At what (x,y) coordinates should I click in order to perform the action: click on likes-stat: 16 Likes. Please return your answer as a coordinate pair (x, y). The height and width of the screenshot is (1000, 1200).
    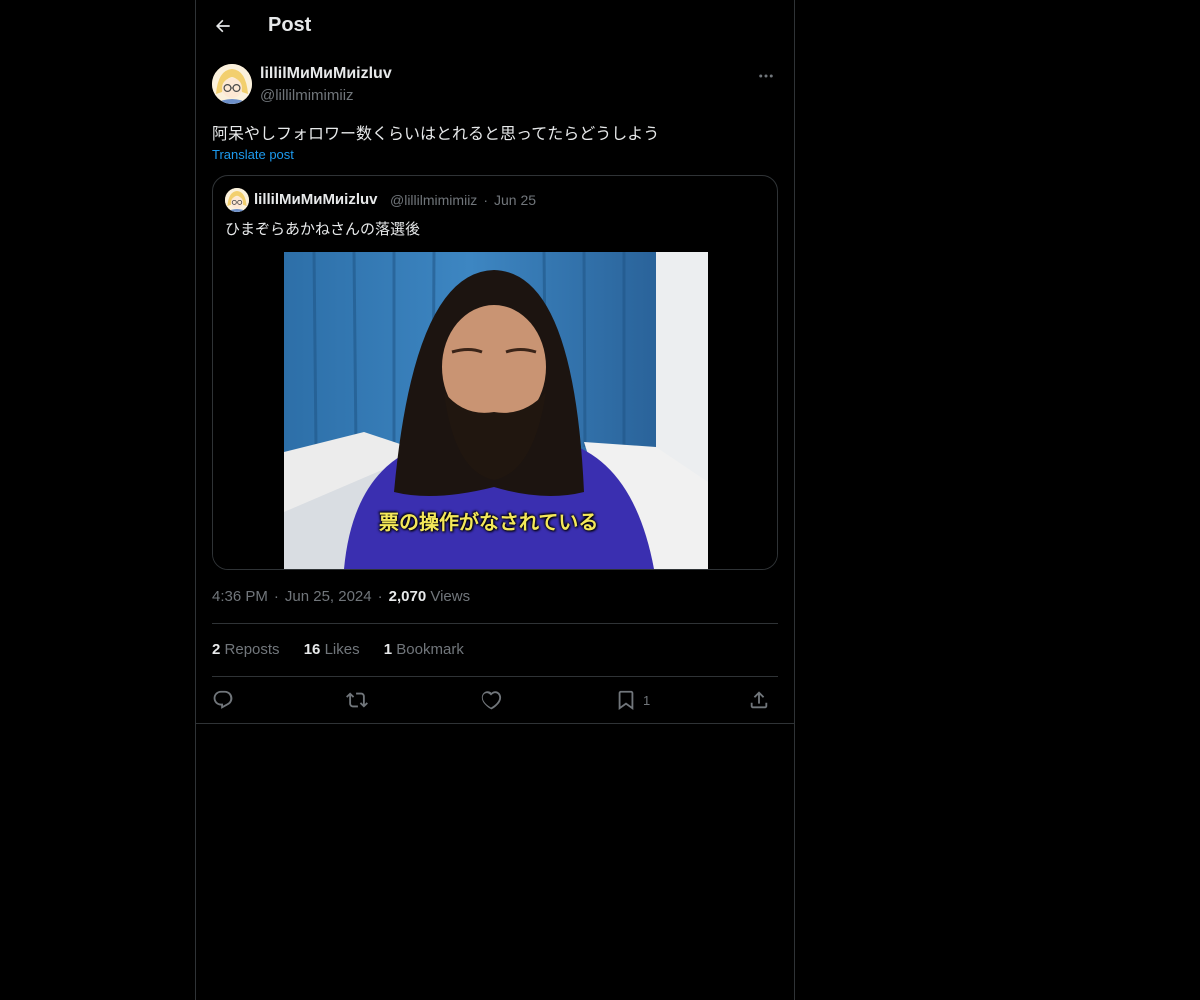
    Looking at the image, I should click on (332, 649).